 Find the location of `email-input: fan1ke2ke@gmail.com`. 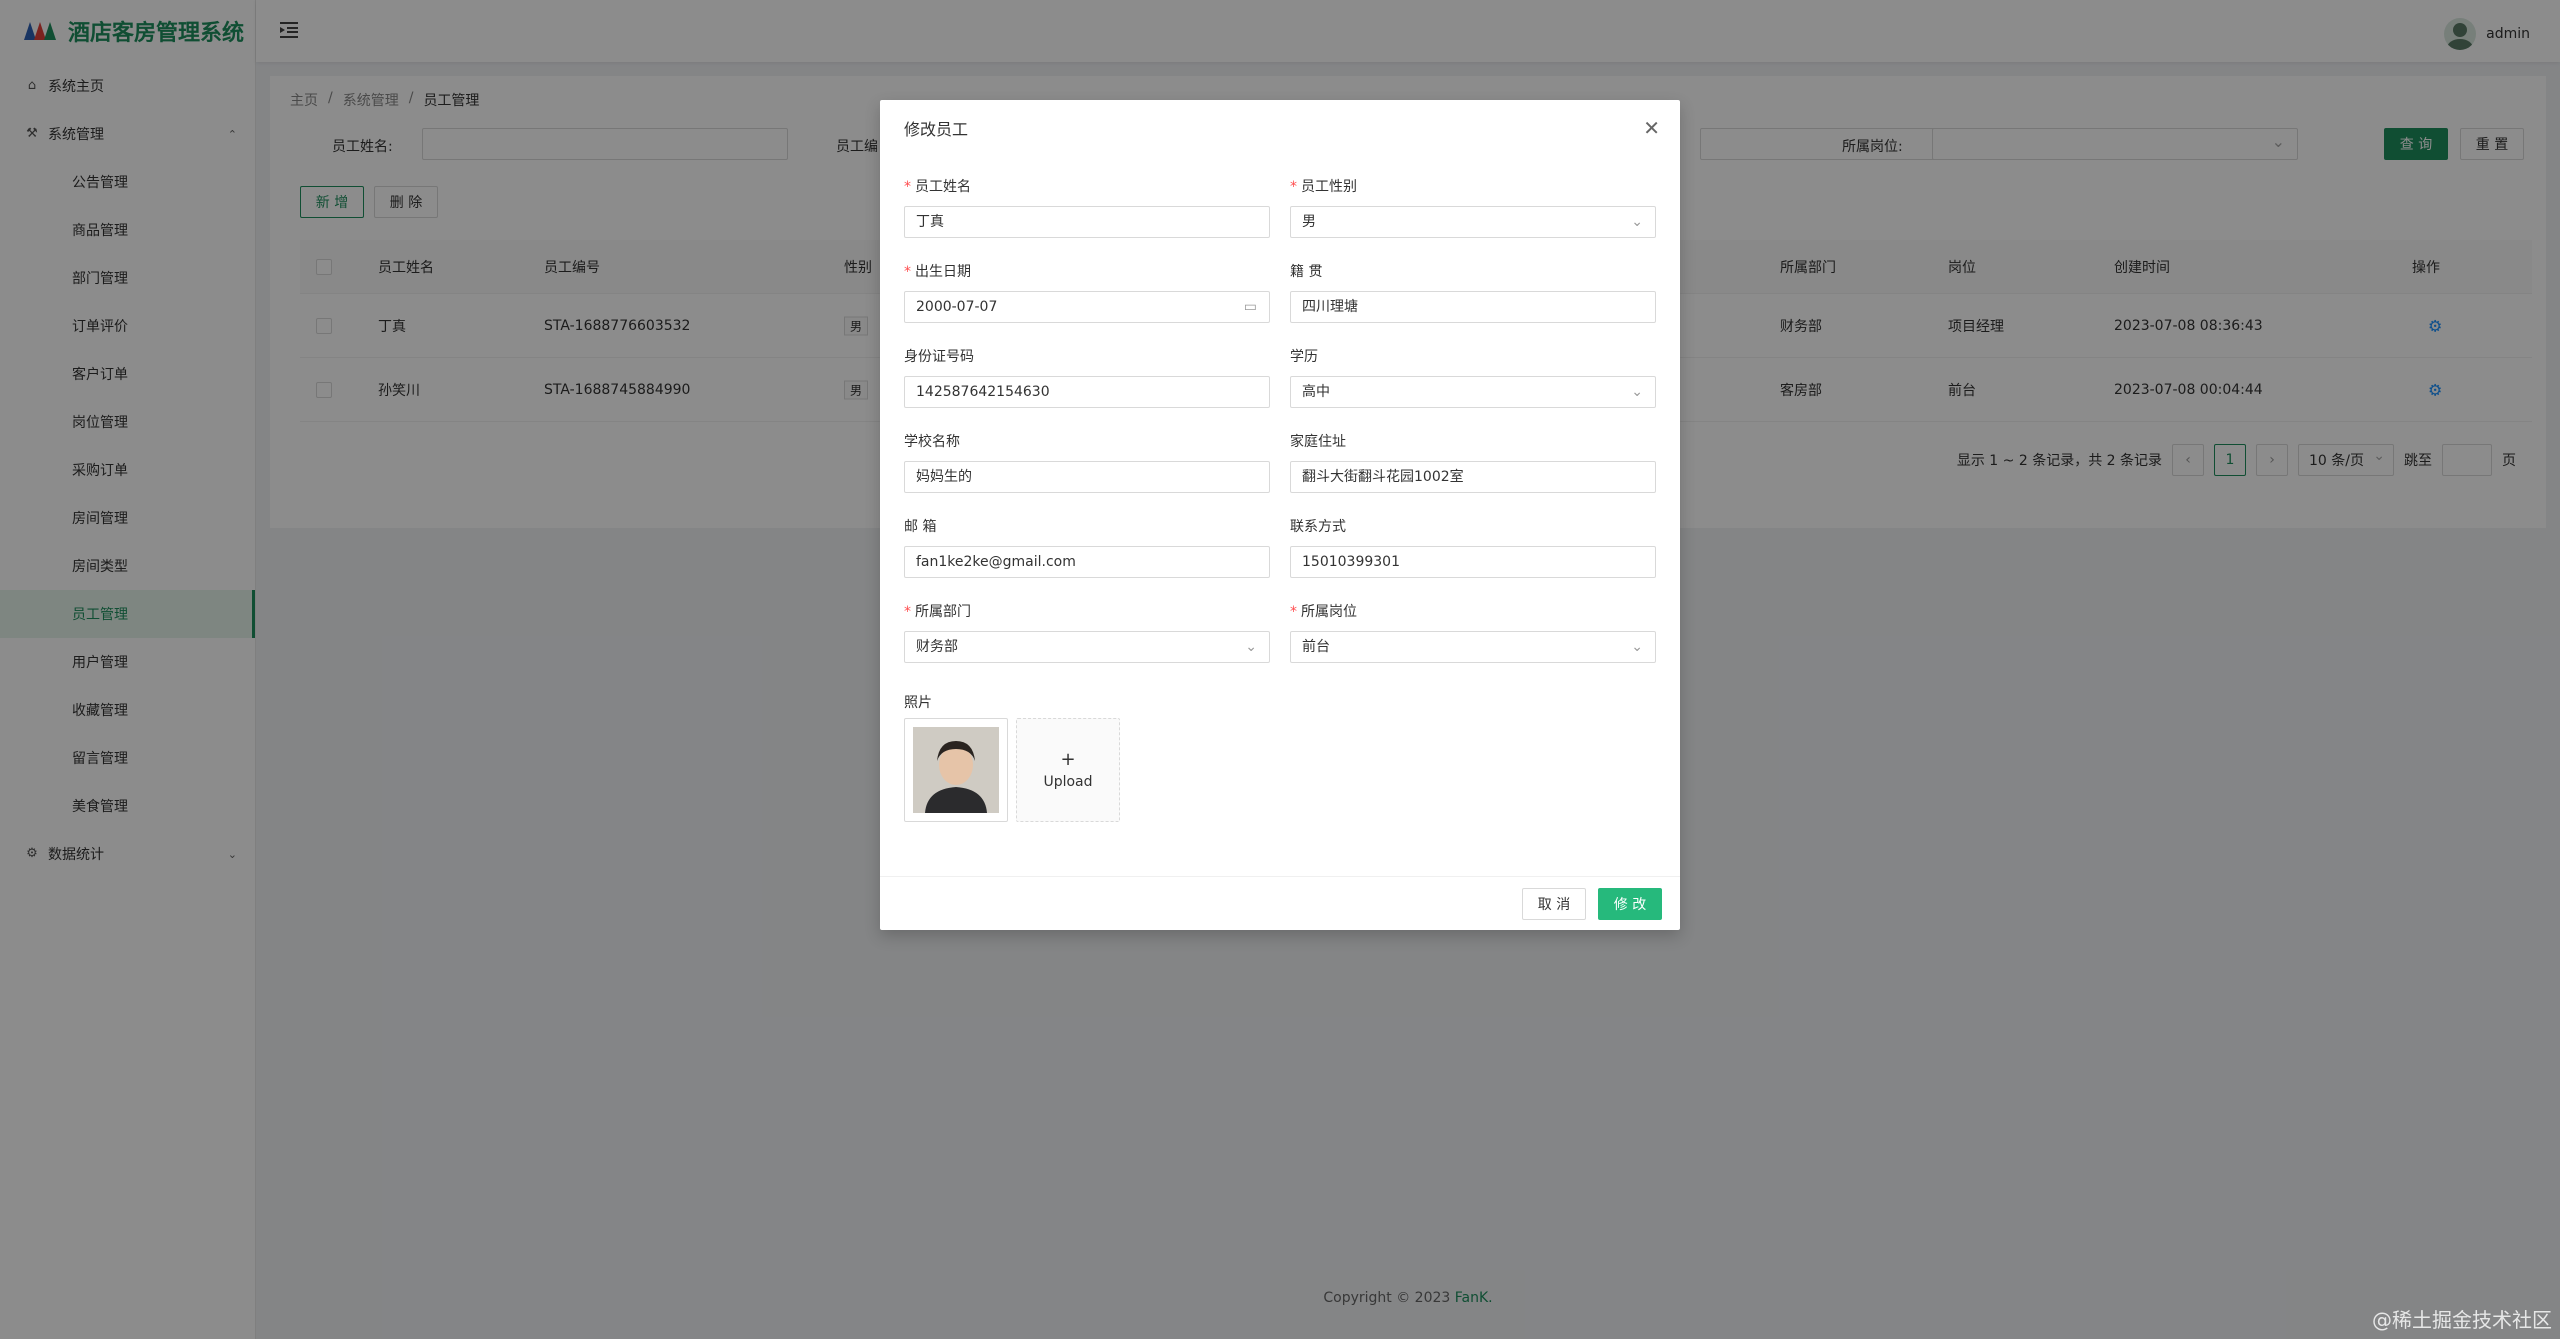

email-input: fan1ke2ke@gmail.com is located at coordinates (1087, 562).